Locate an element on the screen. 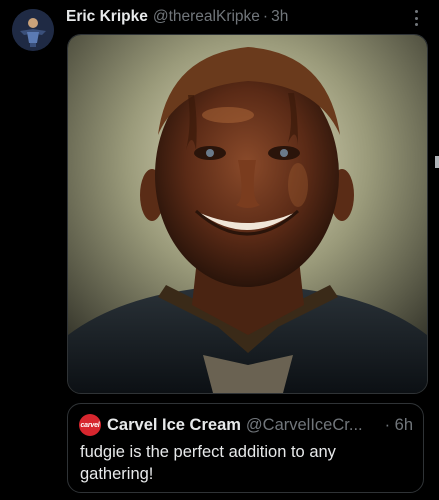  more-options-icon is located at coordinates (417, 18).